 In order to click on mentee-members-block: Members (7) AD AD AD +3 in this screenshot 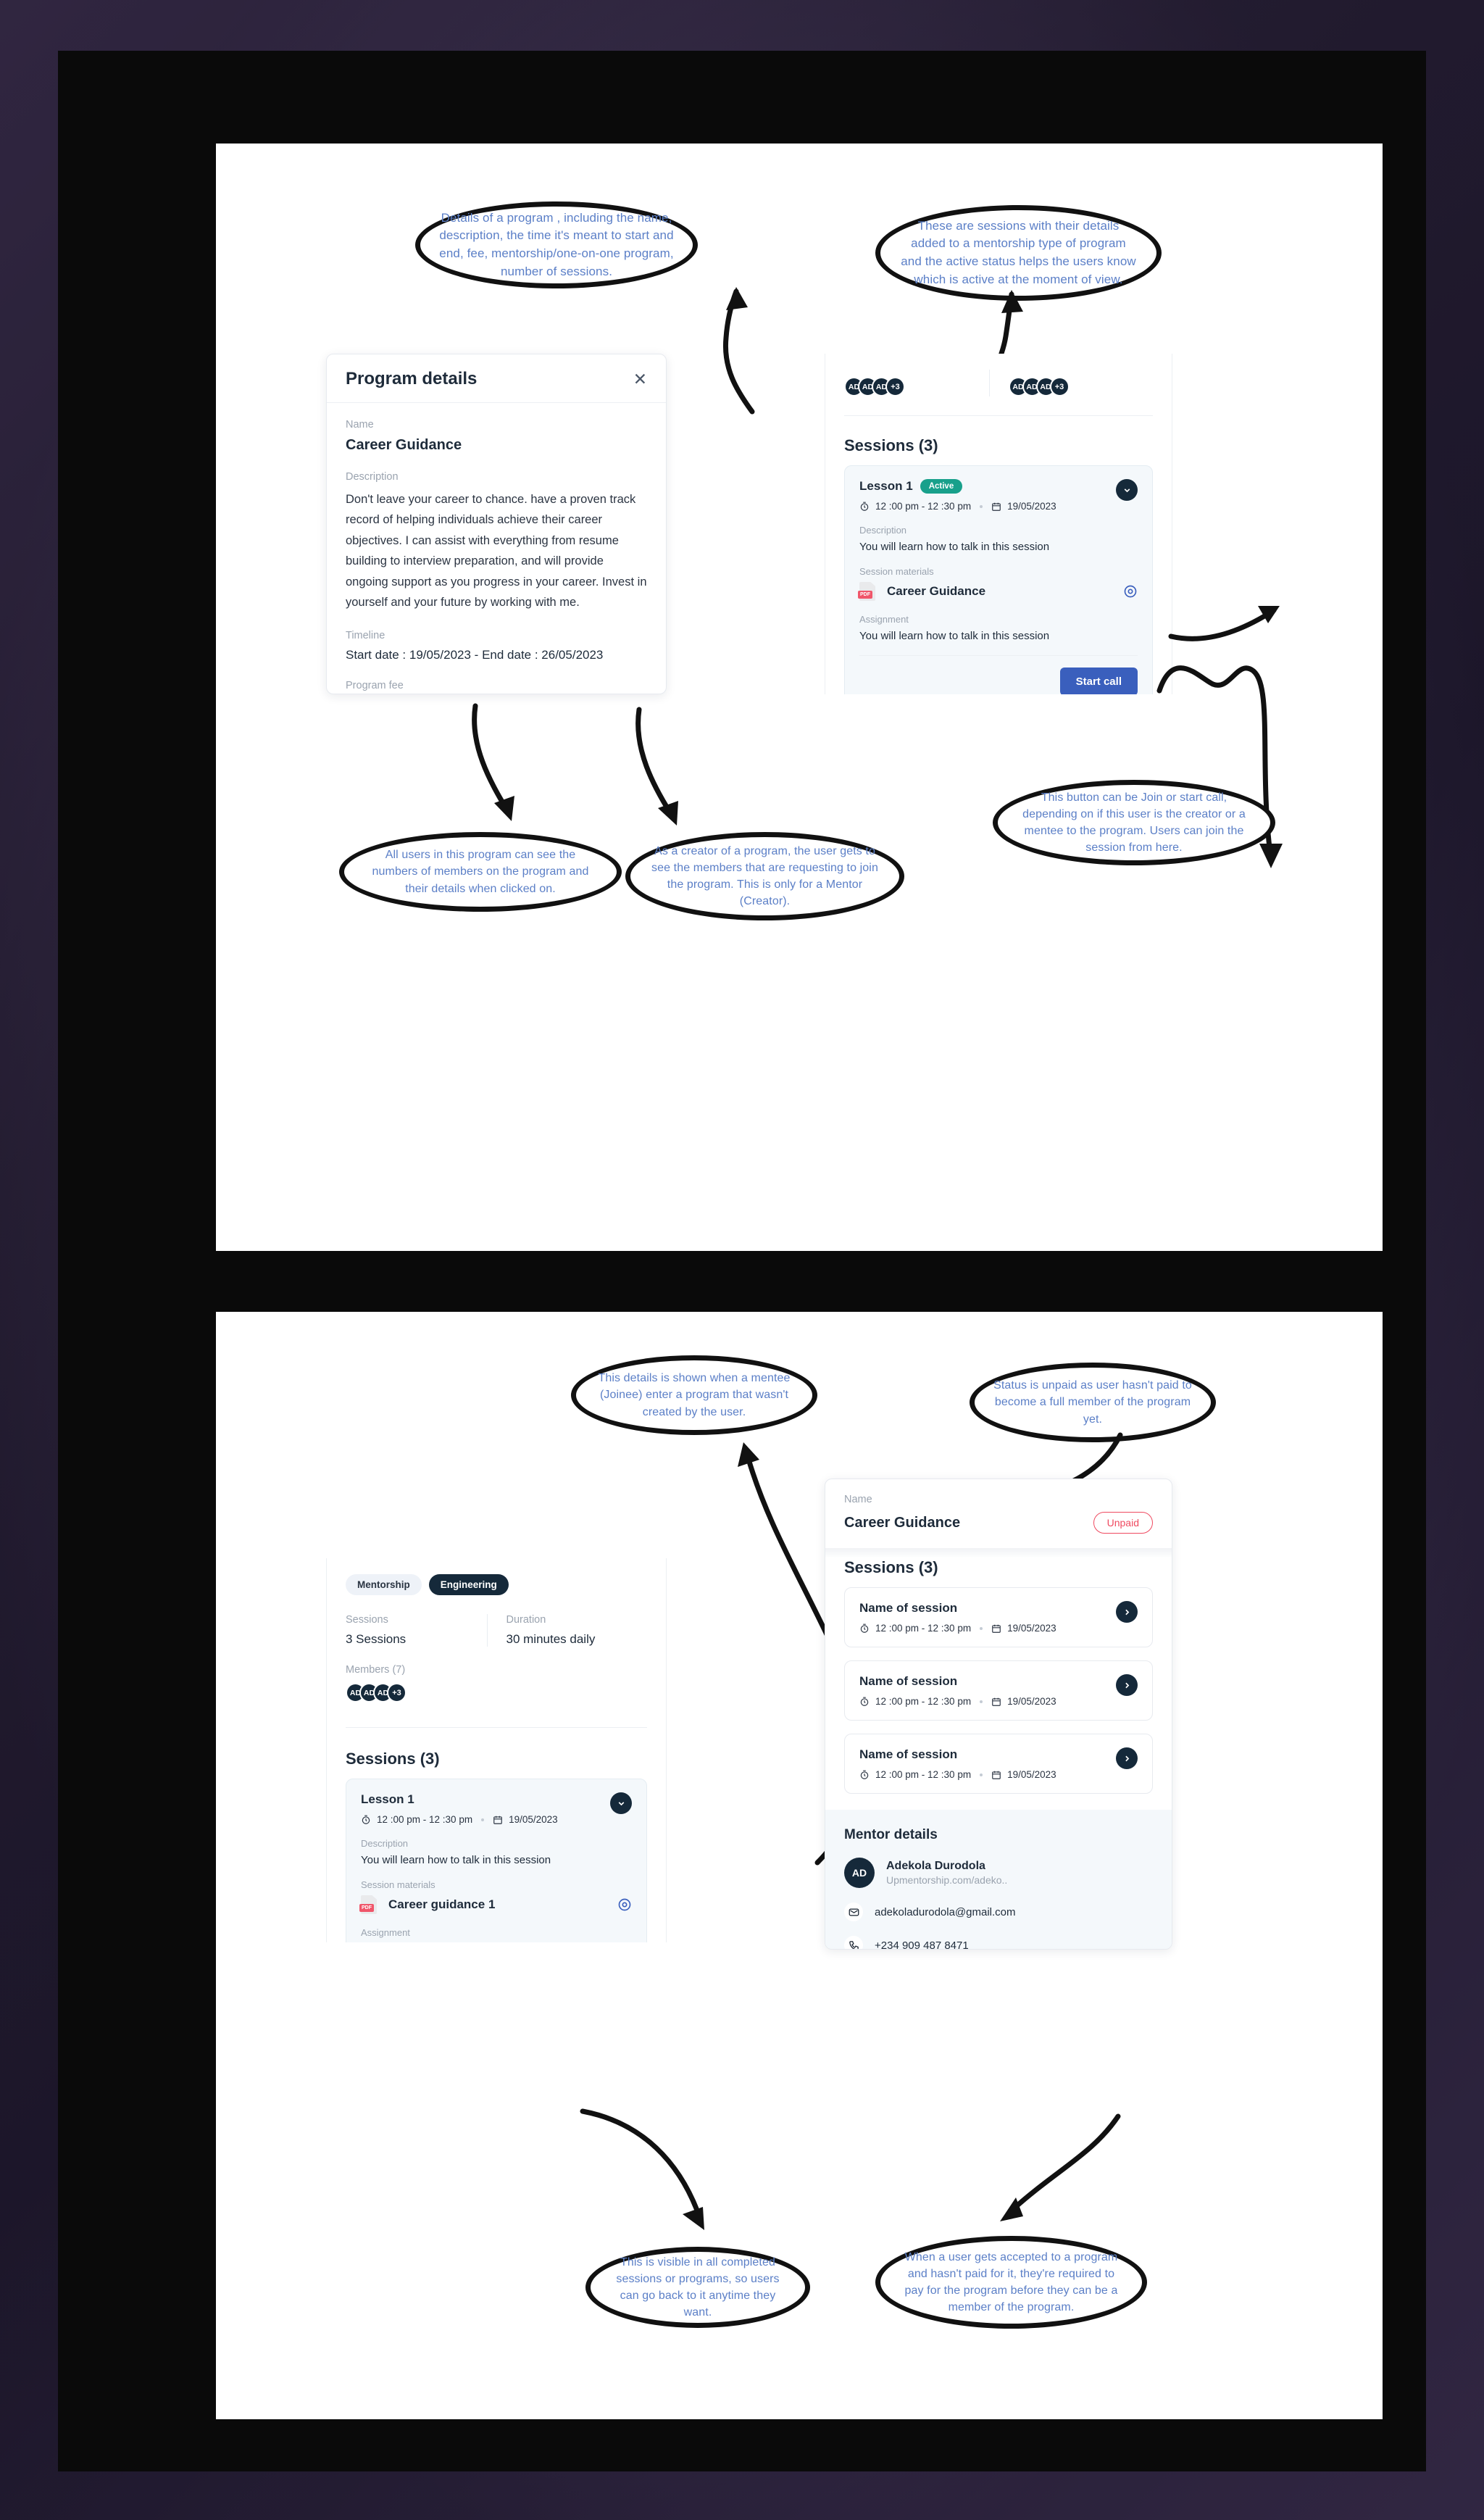, I will do `click(496, 1683)`.